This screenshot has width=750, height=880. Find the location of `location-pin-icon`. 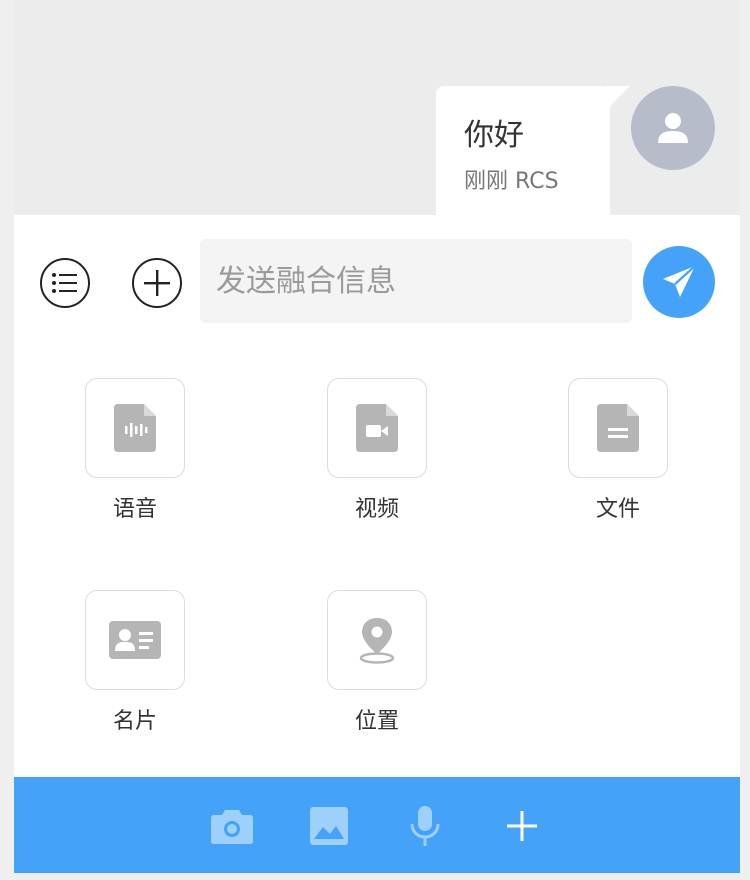

location-pin-icon is located at coordinates (377, 641).